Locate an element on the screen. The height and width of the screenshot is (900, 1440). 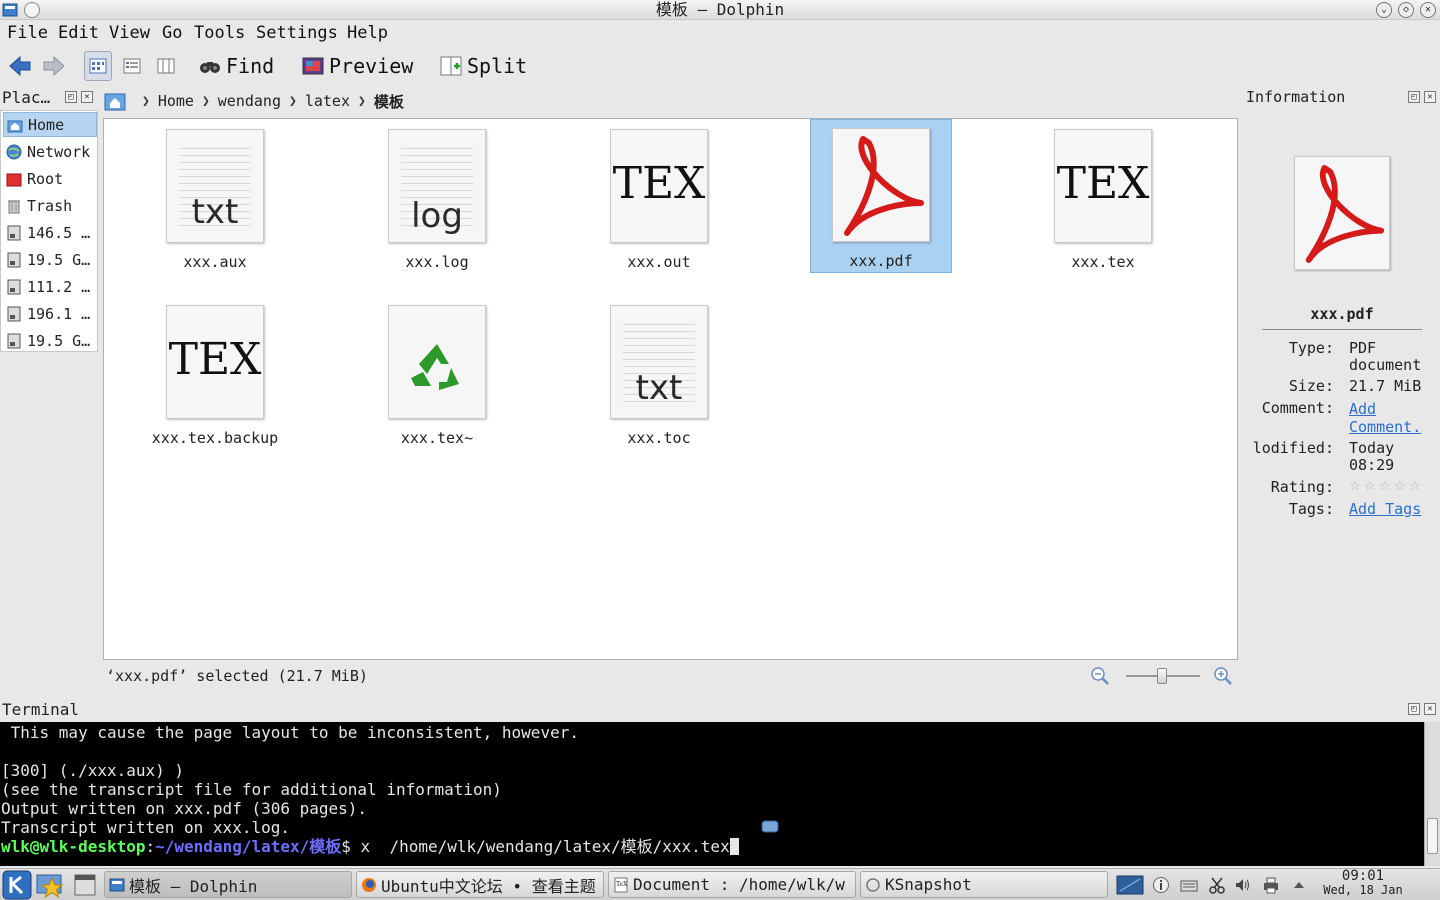
menu-edit: Edit is located at coordinates (78, 33).